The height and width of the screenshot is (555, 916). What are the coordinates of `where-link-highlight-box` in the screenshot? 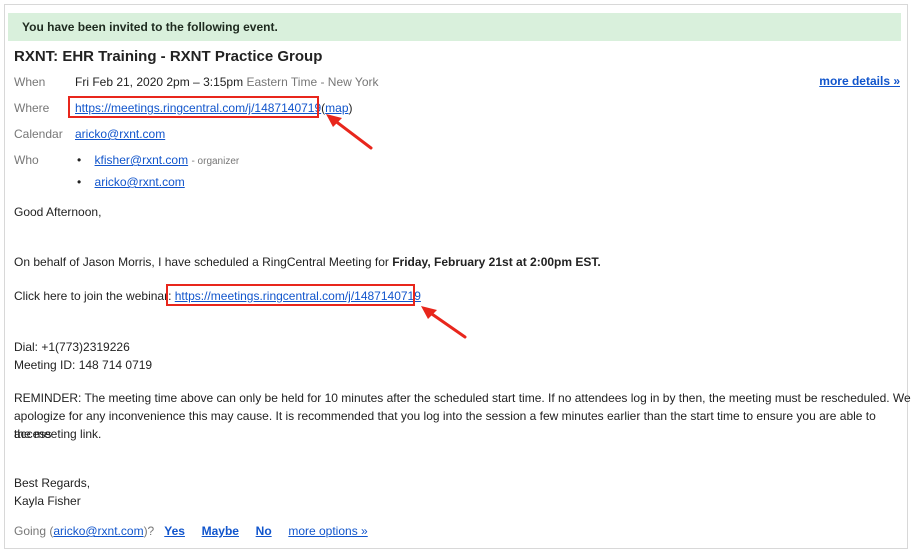 It's located at (193, 107).